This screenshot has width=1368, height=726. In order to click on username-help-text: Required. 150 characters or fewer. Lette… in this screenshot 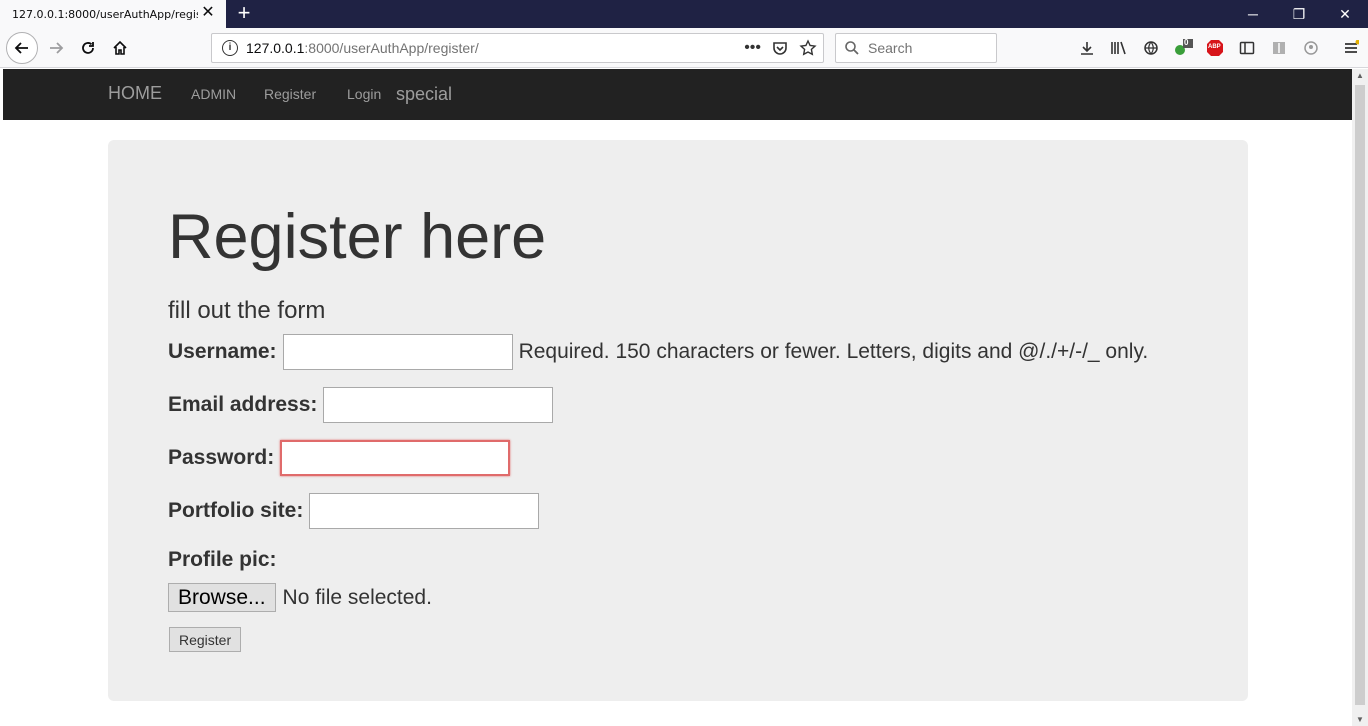, I will do `click(833, 351)`.